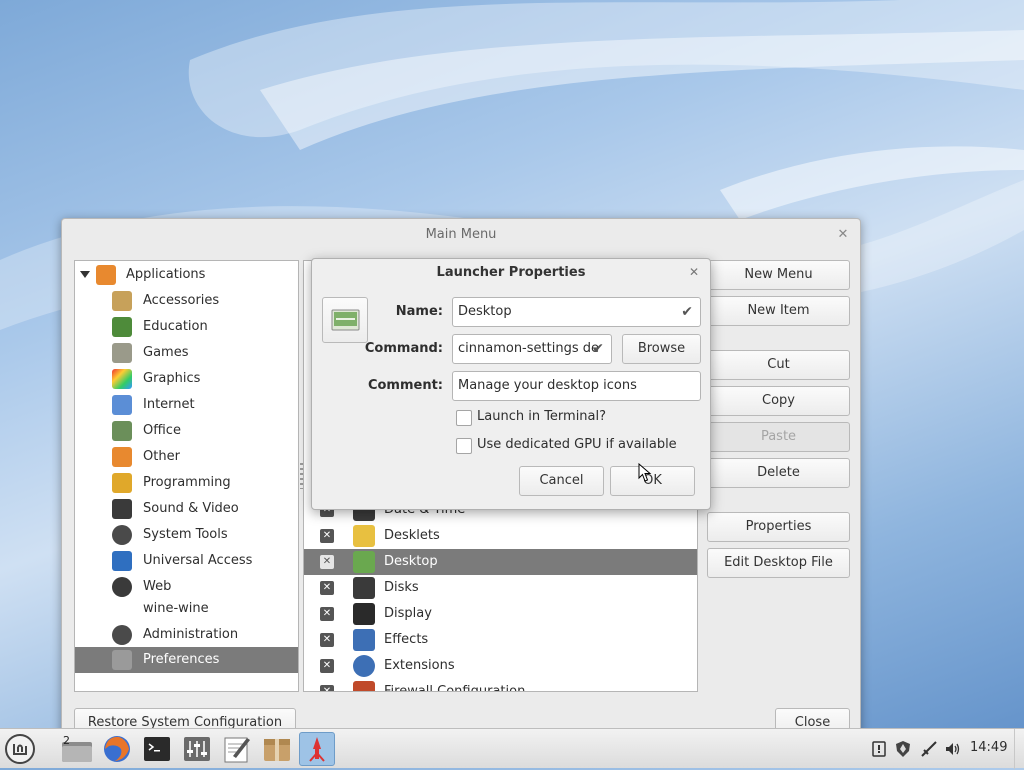 The height and width of the screenshot is (770, 1024). What do you see at coordinates (181, 659) in the screenshot?
I see `category-label: Preferences` at bounding box center [181, 659].